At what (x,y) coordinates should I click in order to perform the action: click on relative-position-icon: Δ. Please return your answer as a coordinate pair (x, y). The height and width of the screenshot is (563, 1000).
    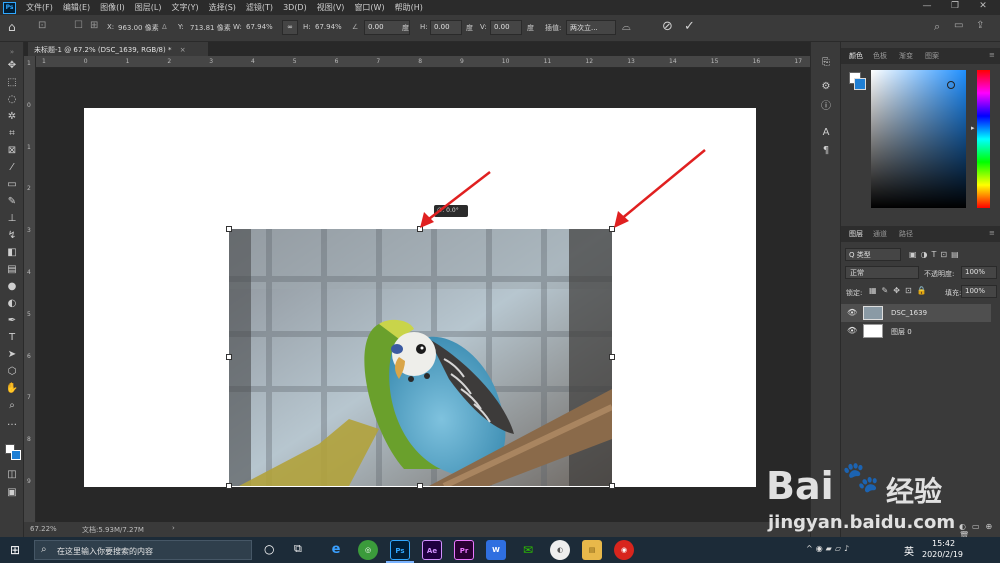
    Looking at the image, I should click on (164, 27).